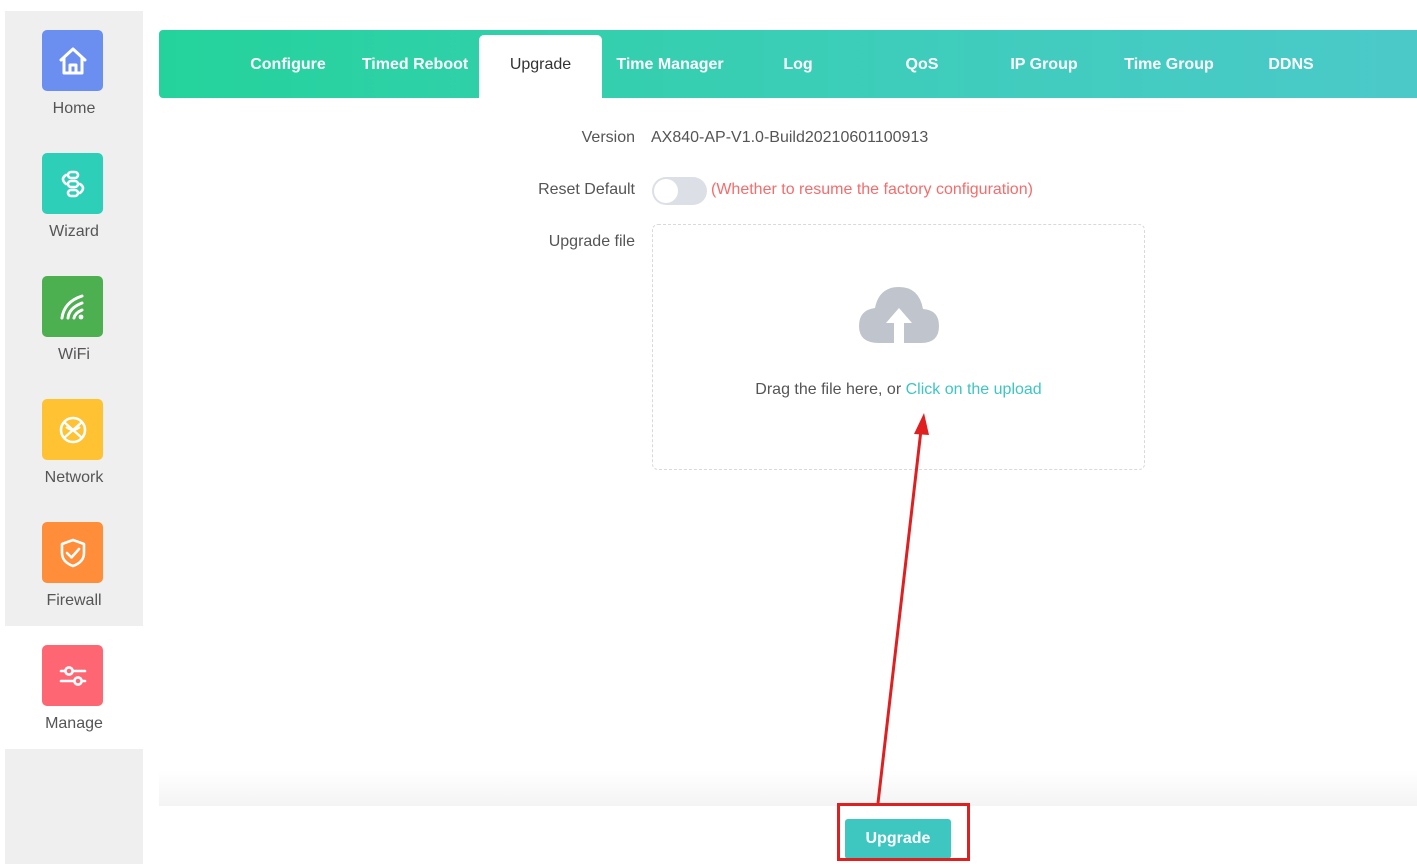  Describe the element at coordinates (679, 191) in the screenshot. I see `reset-default-toggle` at that location.